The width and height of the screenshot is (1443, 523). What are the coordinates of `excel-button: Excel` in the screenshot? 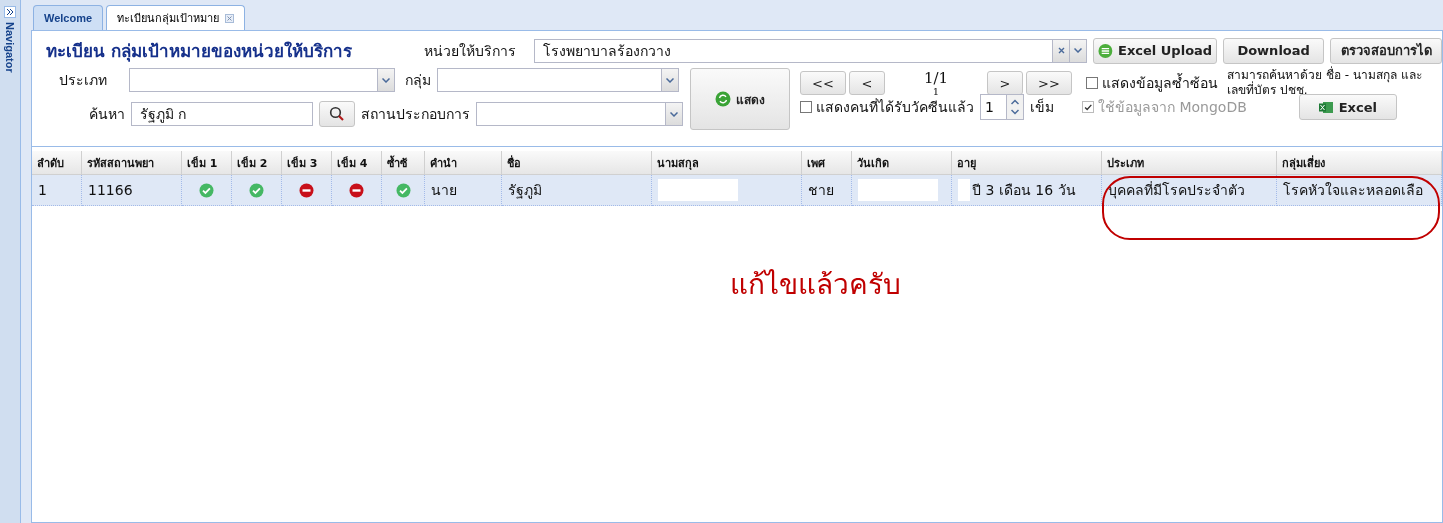 It's located at (1347, 107).